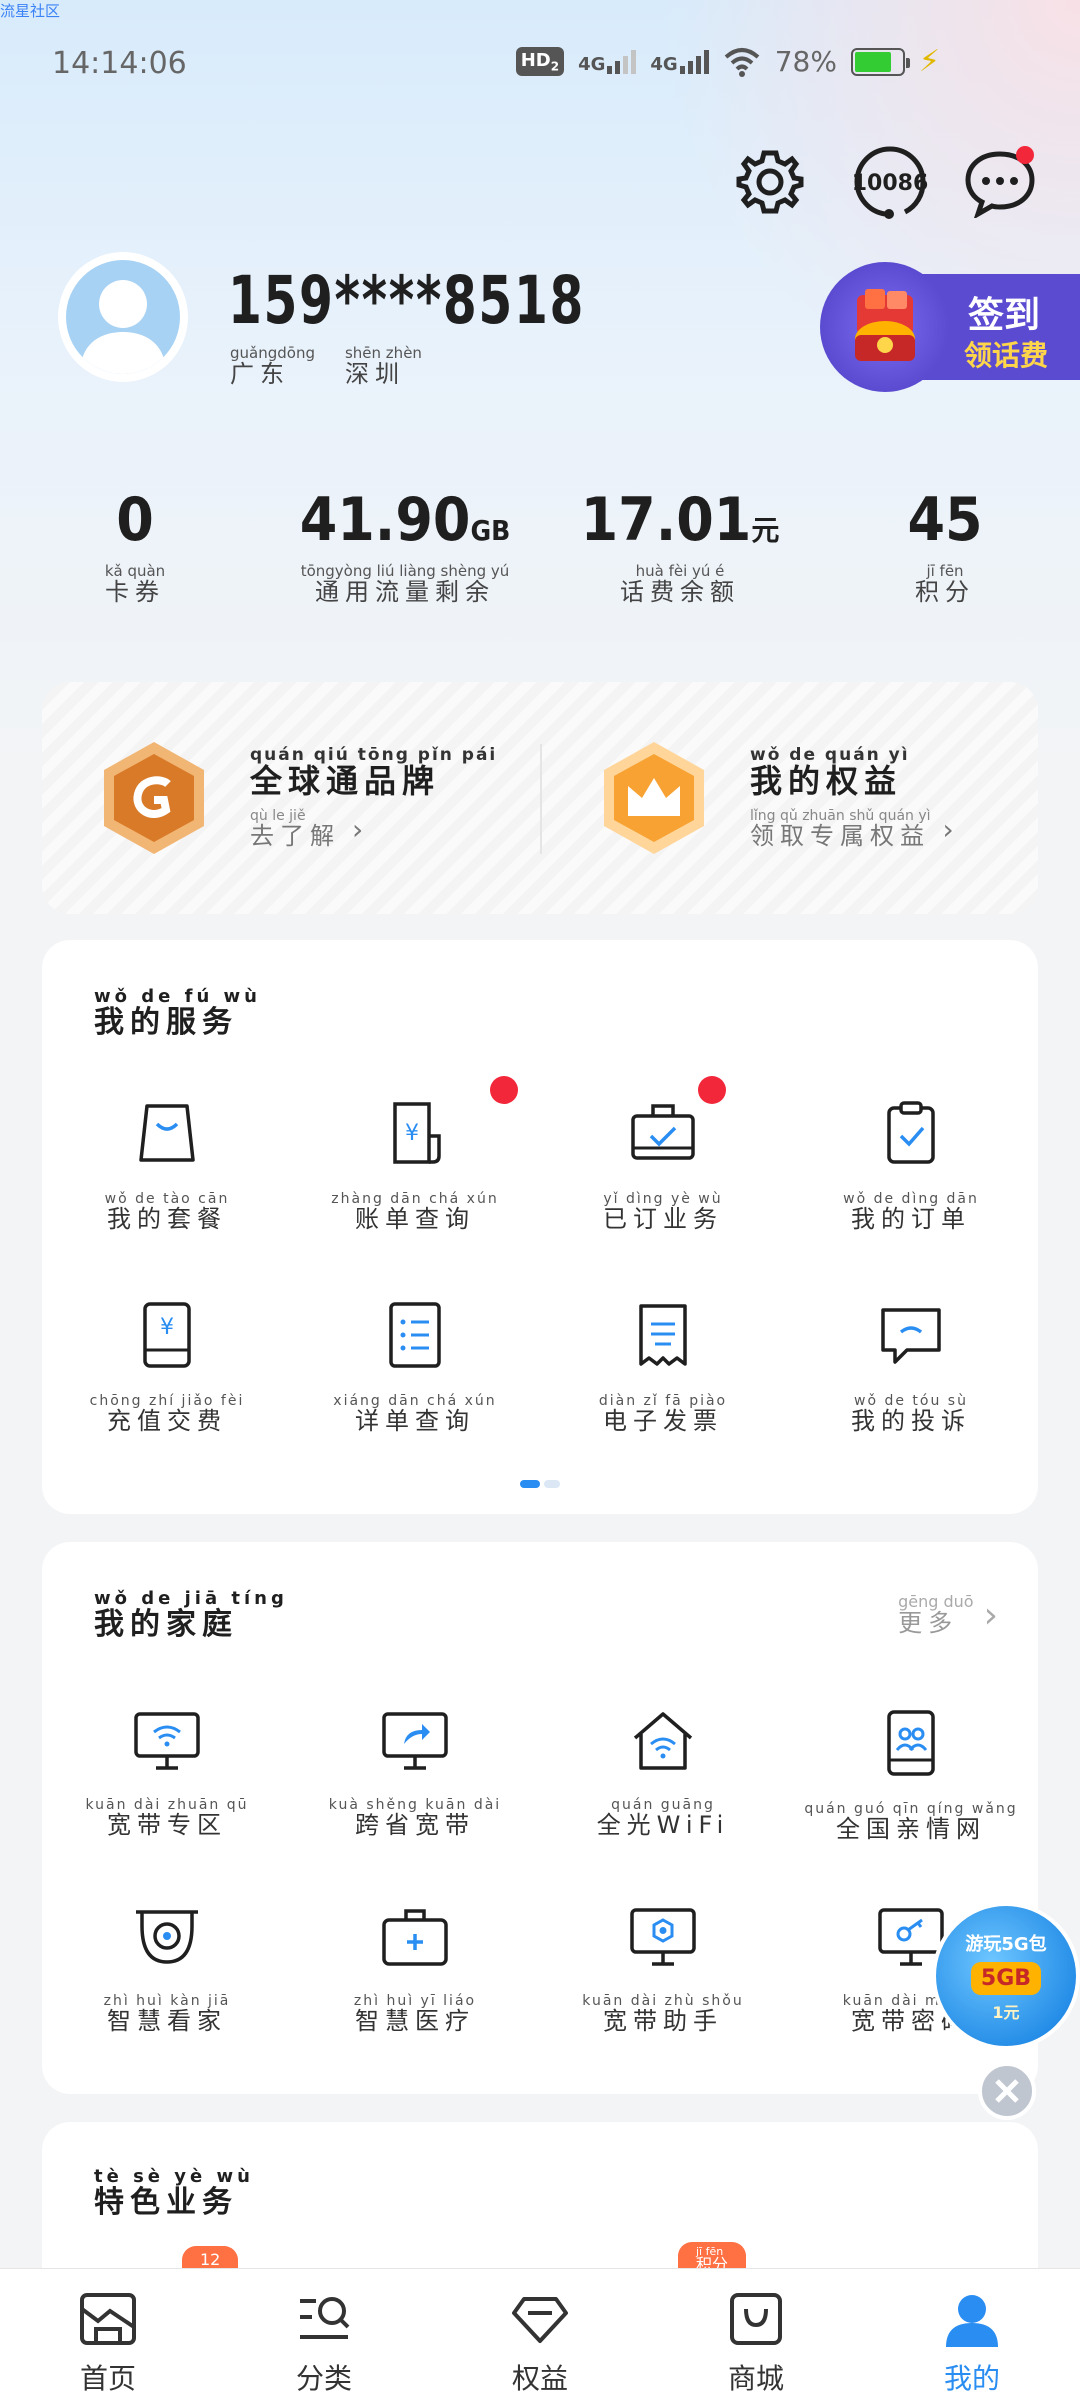  I want to click on receipt-icon, so click(663, 1335).